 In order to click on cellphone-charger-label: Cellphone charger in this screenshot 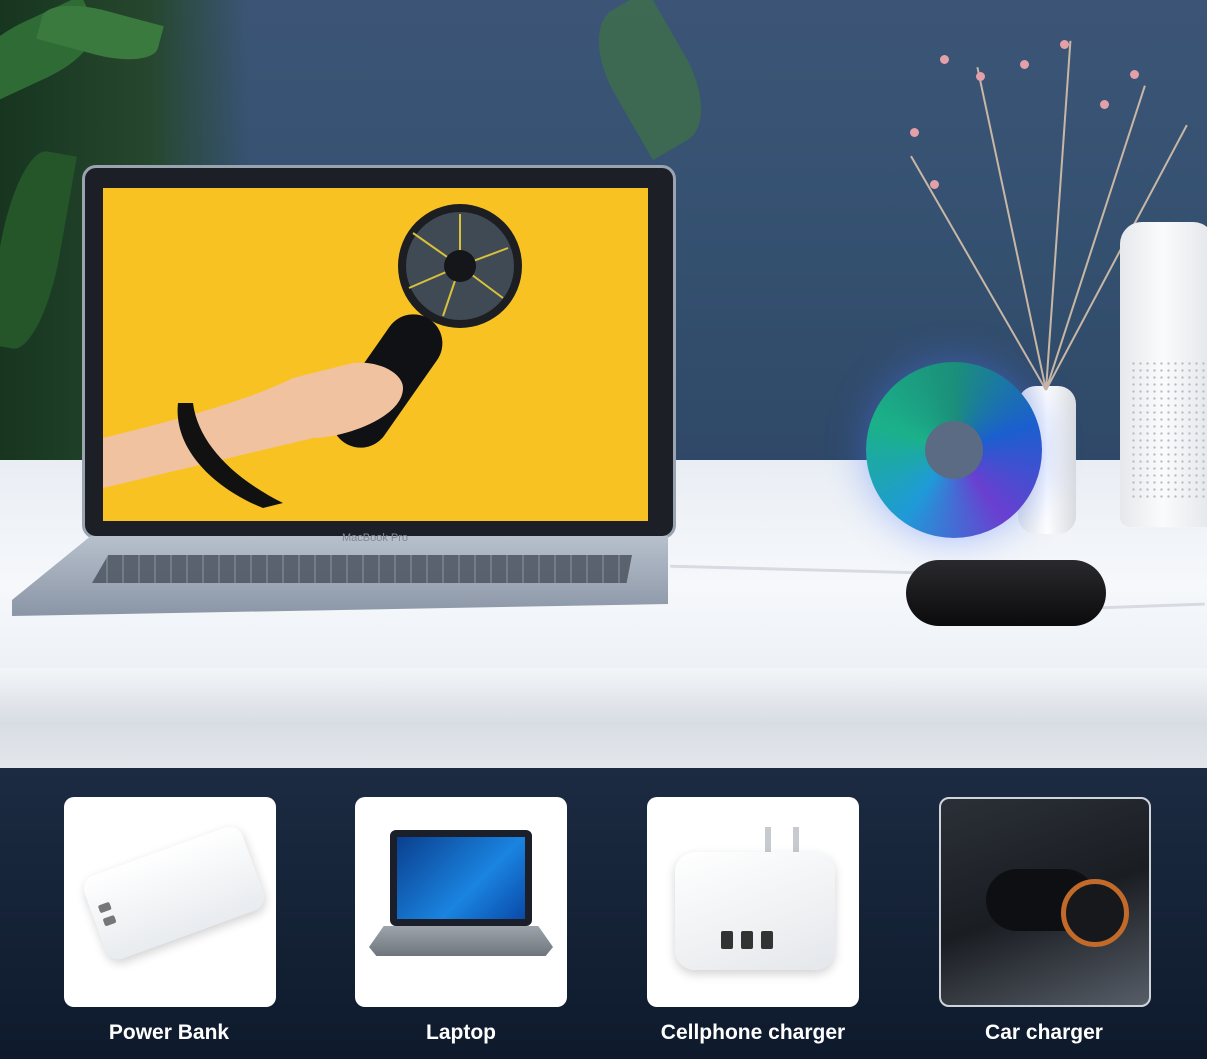, I will do `click(753, 1032)`.